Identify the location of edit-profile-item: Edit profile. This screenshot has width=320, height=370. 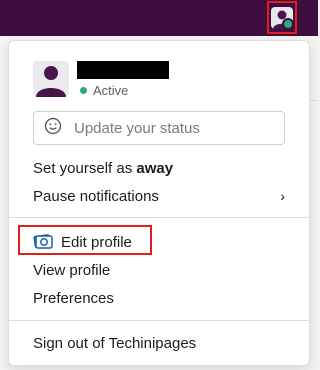
(82, 242).